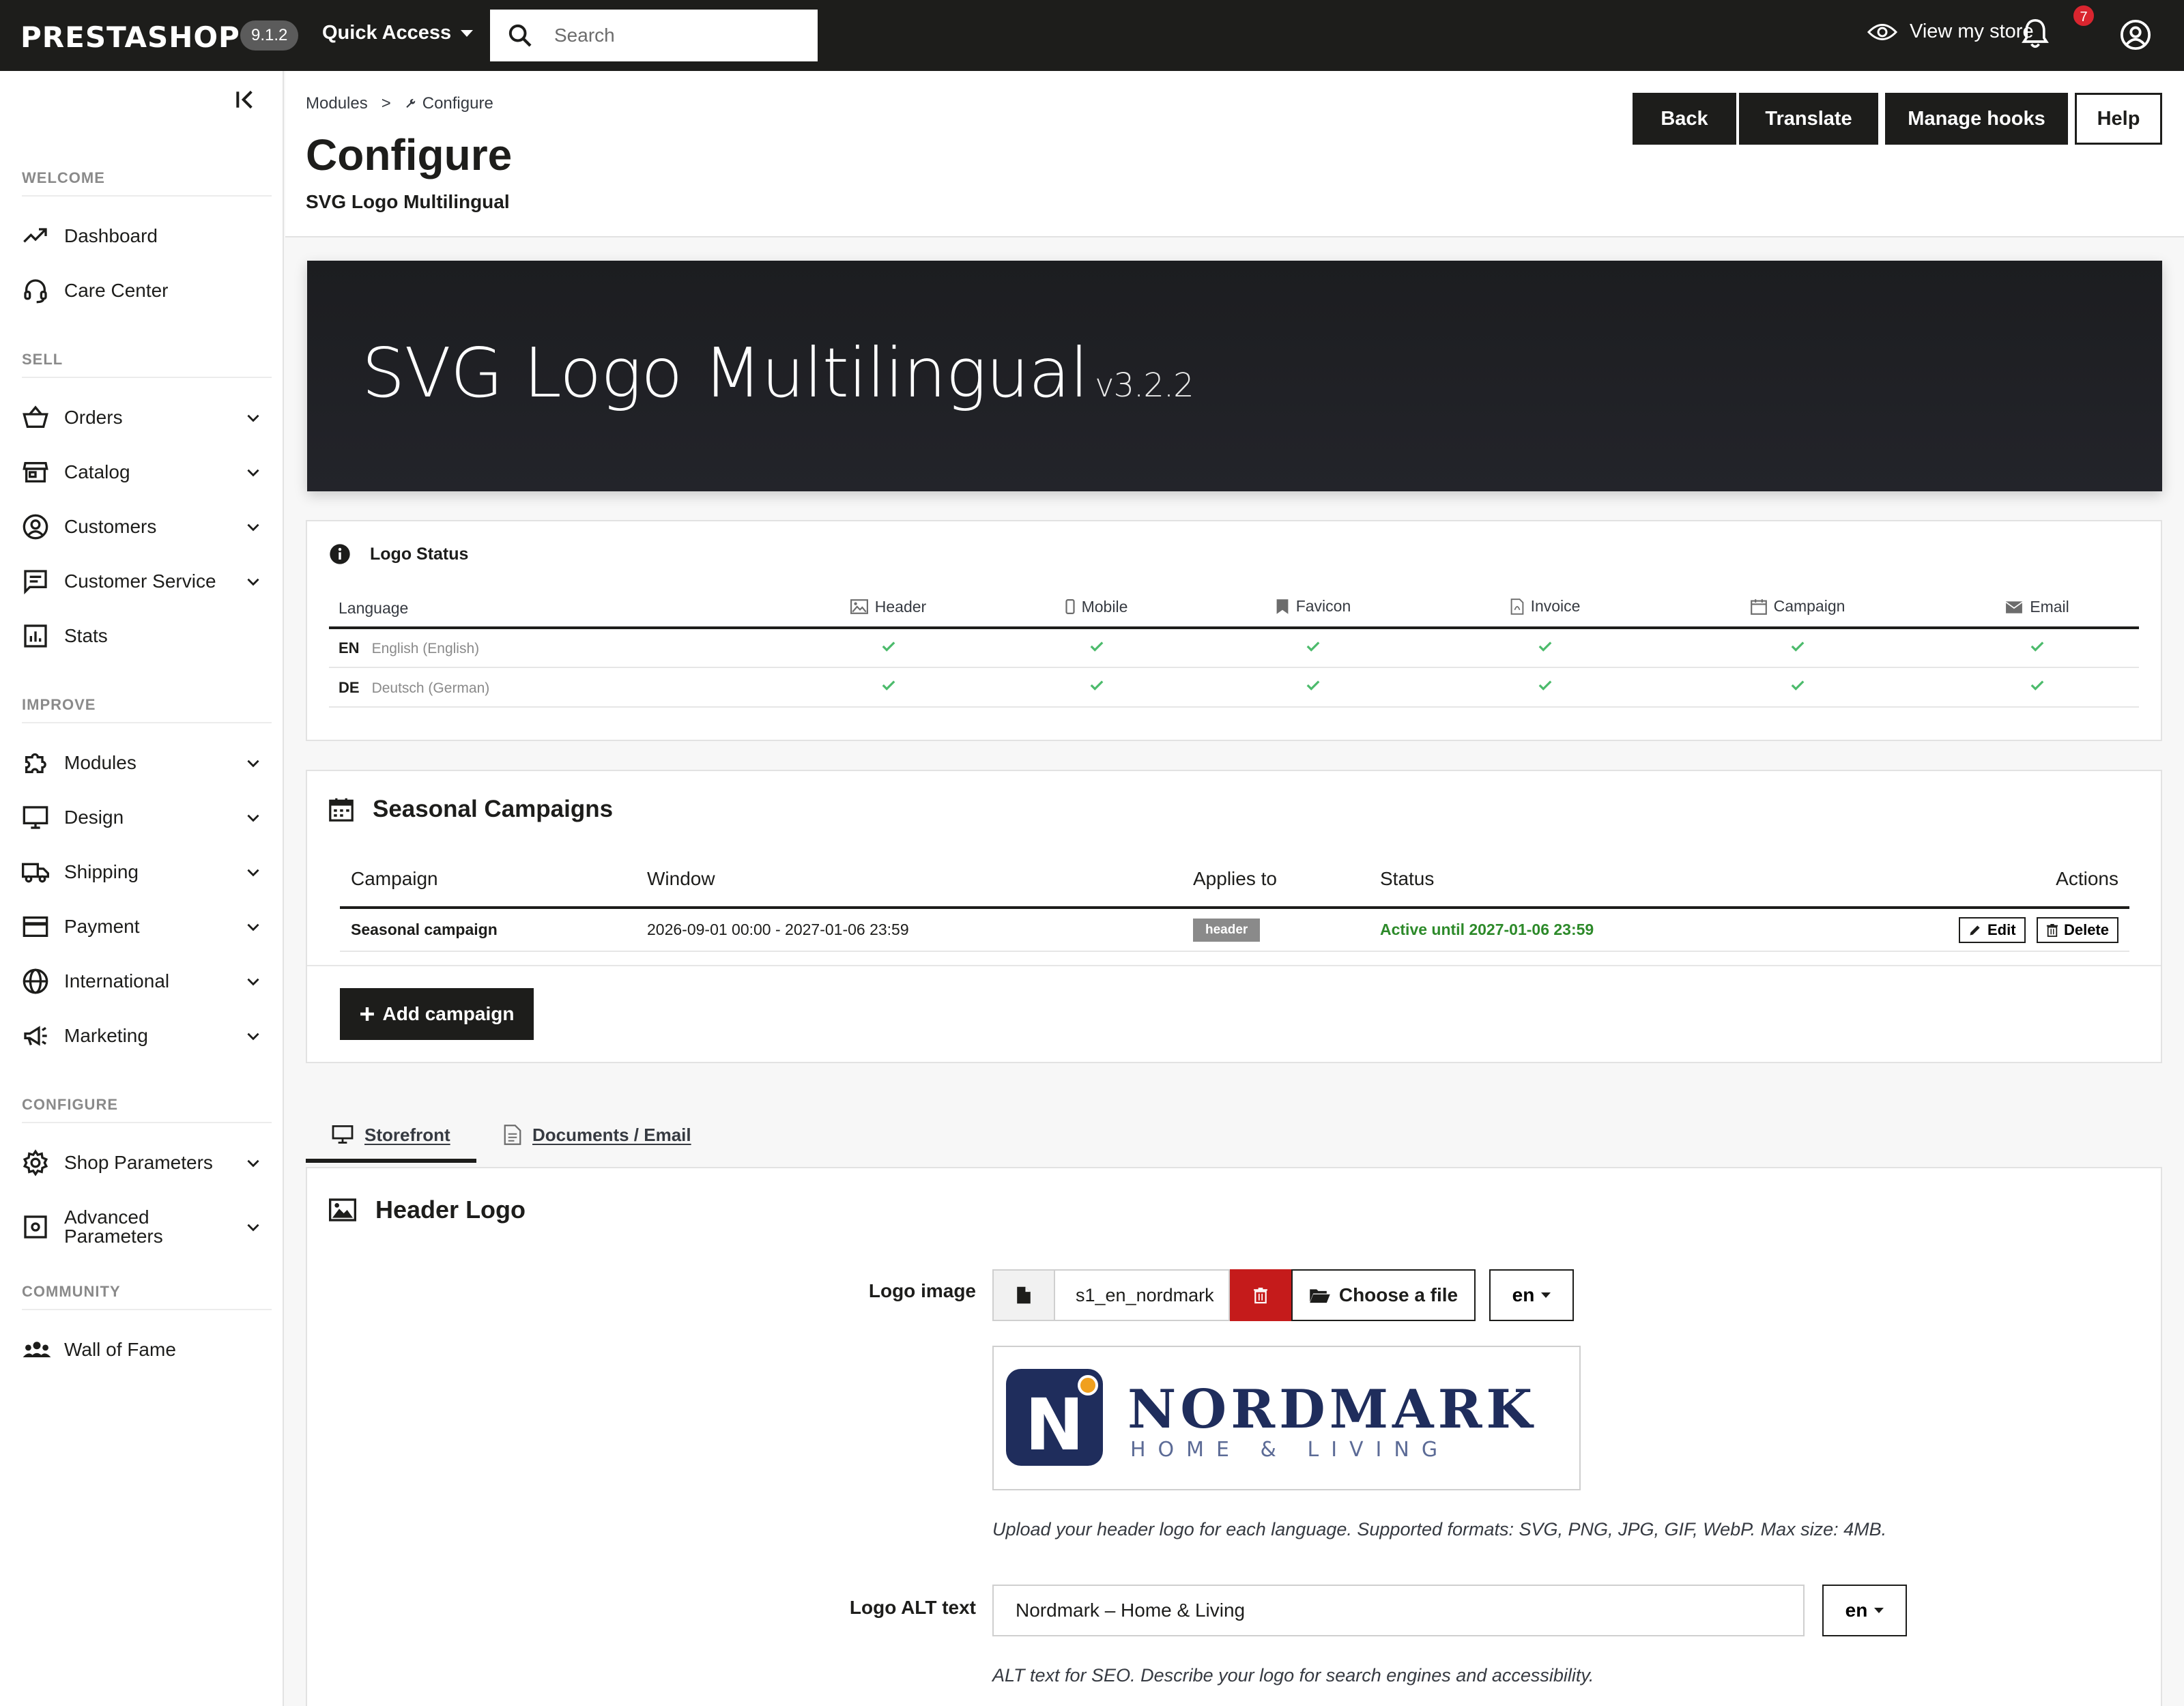 The height and width of the screenshot is (1706, 2184). What do you see at coordinates (391, 1161) in the screenshot?
I see `active-tab-indicator` at bounding box center [391, 1161].